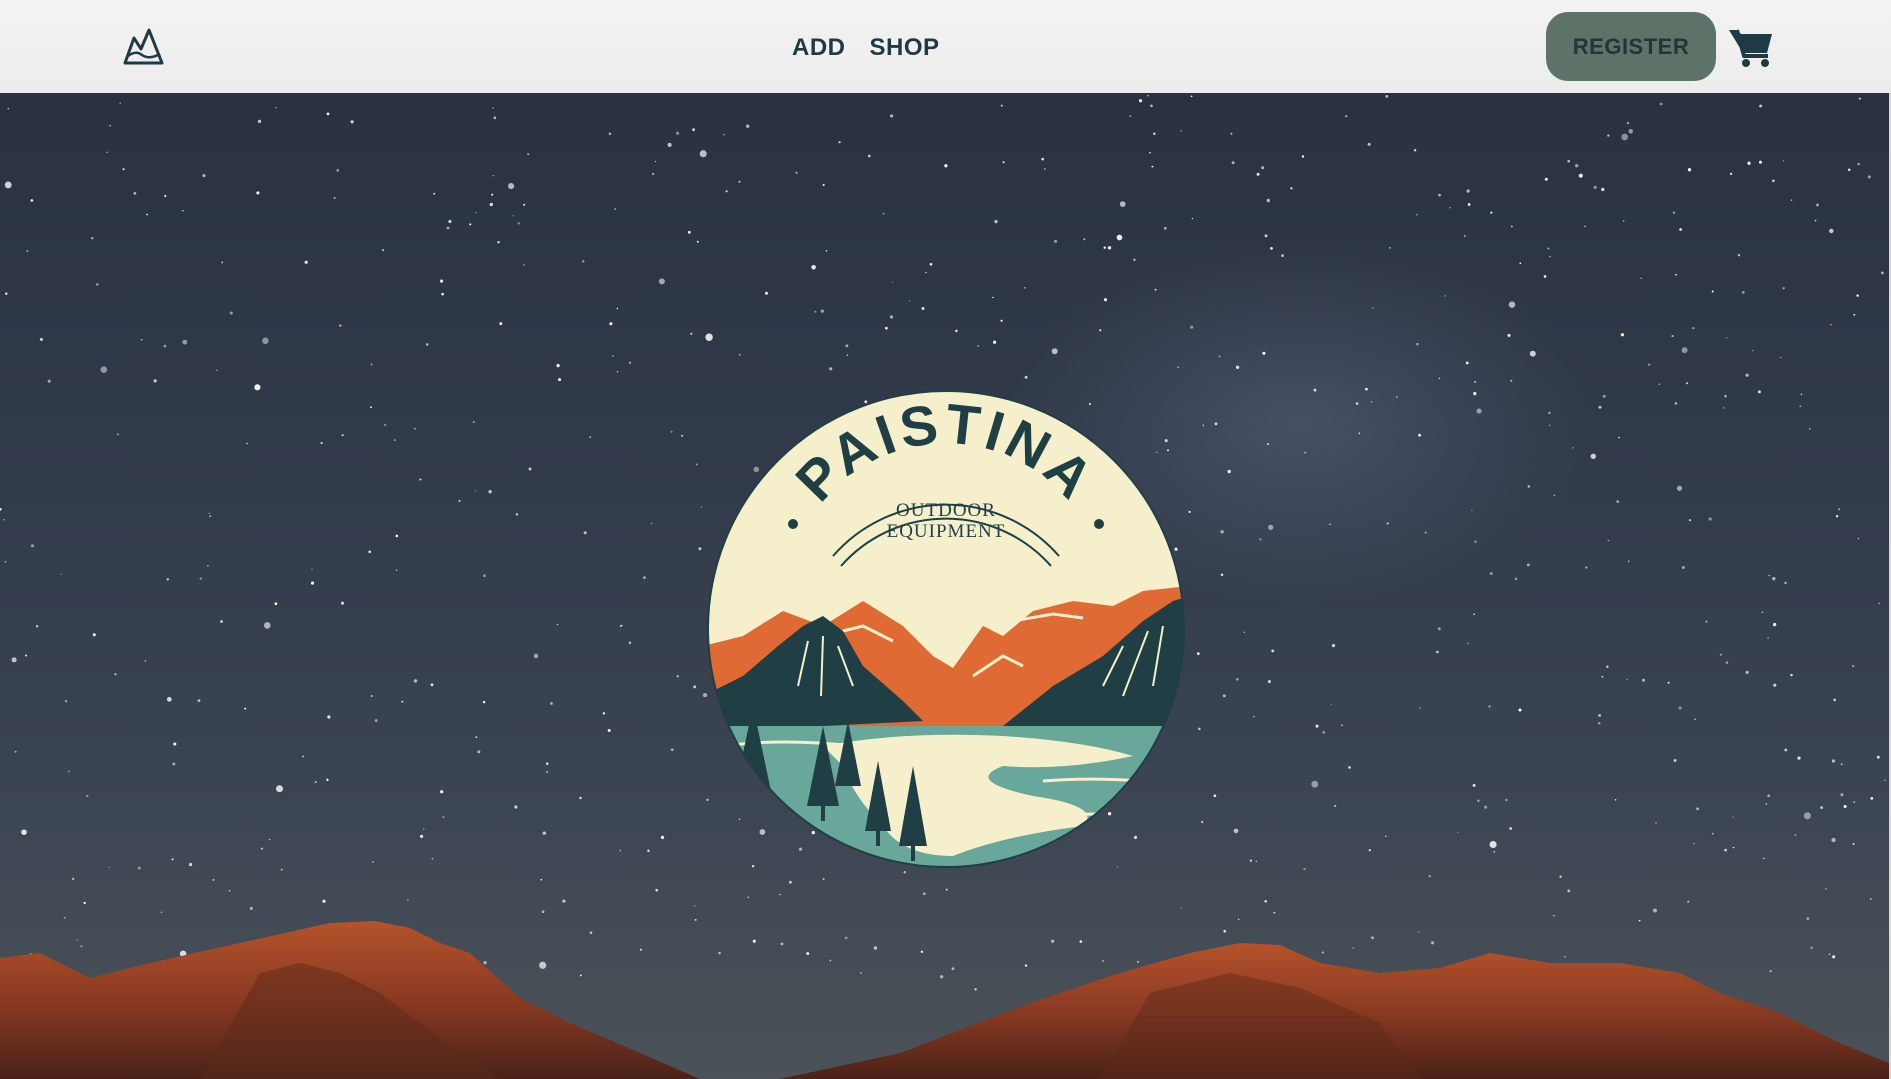 Image resolution: width=1891 pixels, height=1079 pixels. I want to click on main-nav: ADD SHOP, so click(866, 48).